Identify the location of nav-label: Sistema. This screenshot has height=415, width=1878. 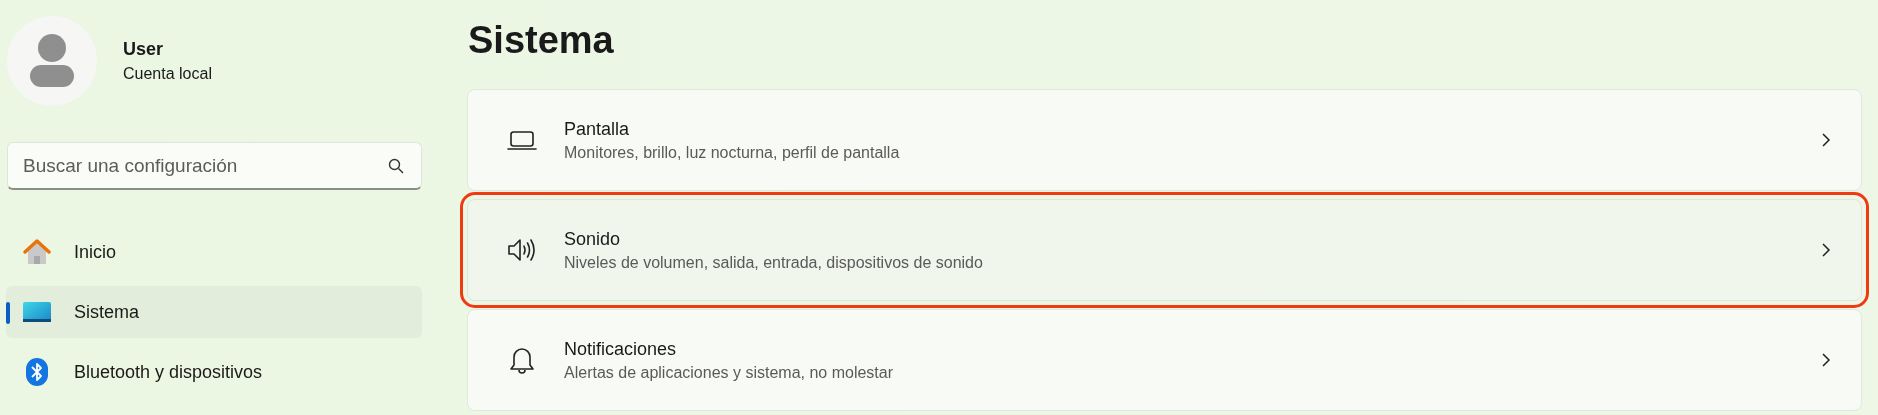
(107, 312).